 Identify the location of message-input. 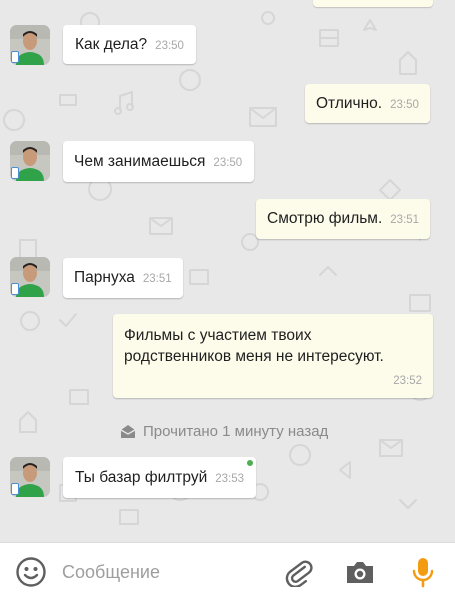
(162, 572).